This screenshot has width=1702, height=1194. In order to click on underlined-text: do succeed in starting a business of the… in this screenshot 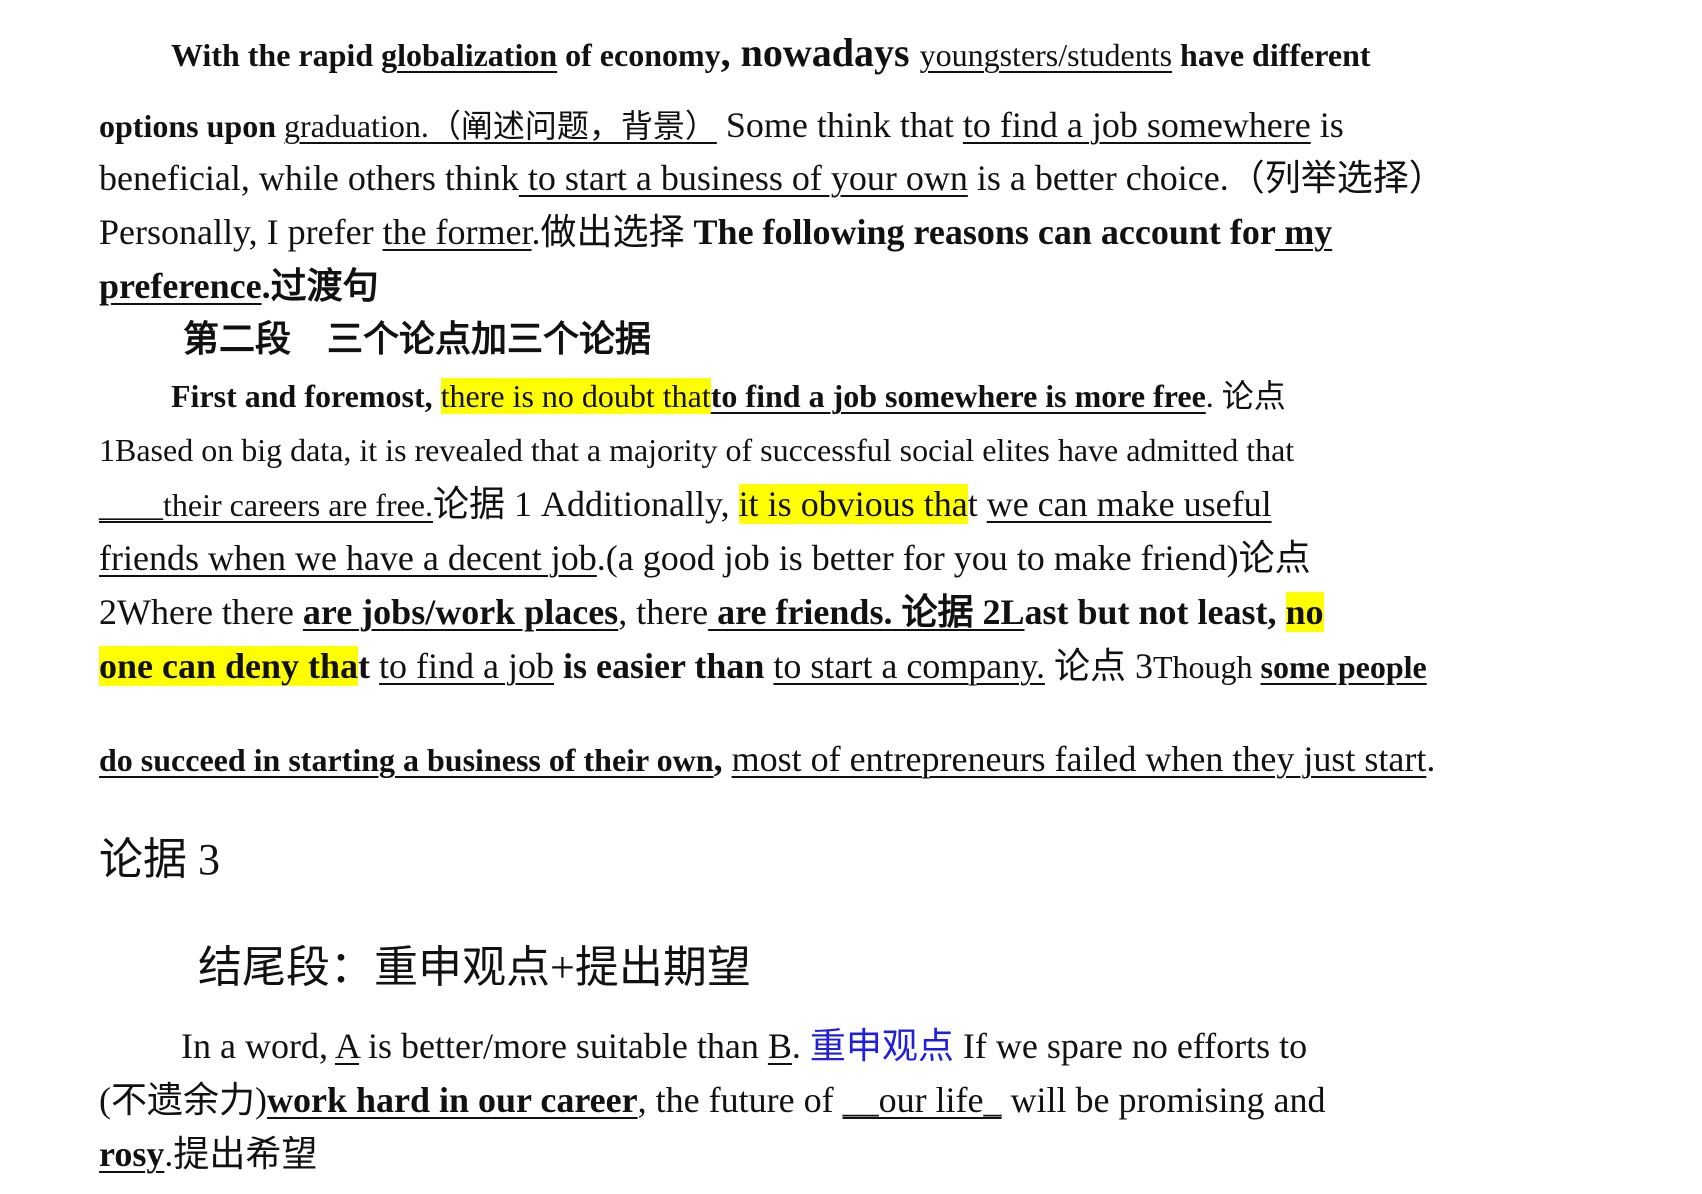, I will do `click(406, 760)`.